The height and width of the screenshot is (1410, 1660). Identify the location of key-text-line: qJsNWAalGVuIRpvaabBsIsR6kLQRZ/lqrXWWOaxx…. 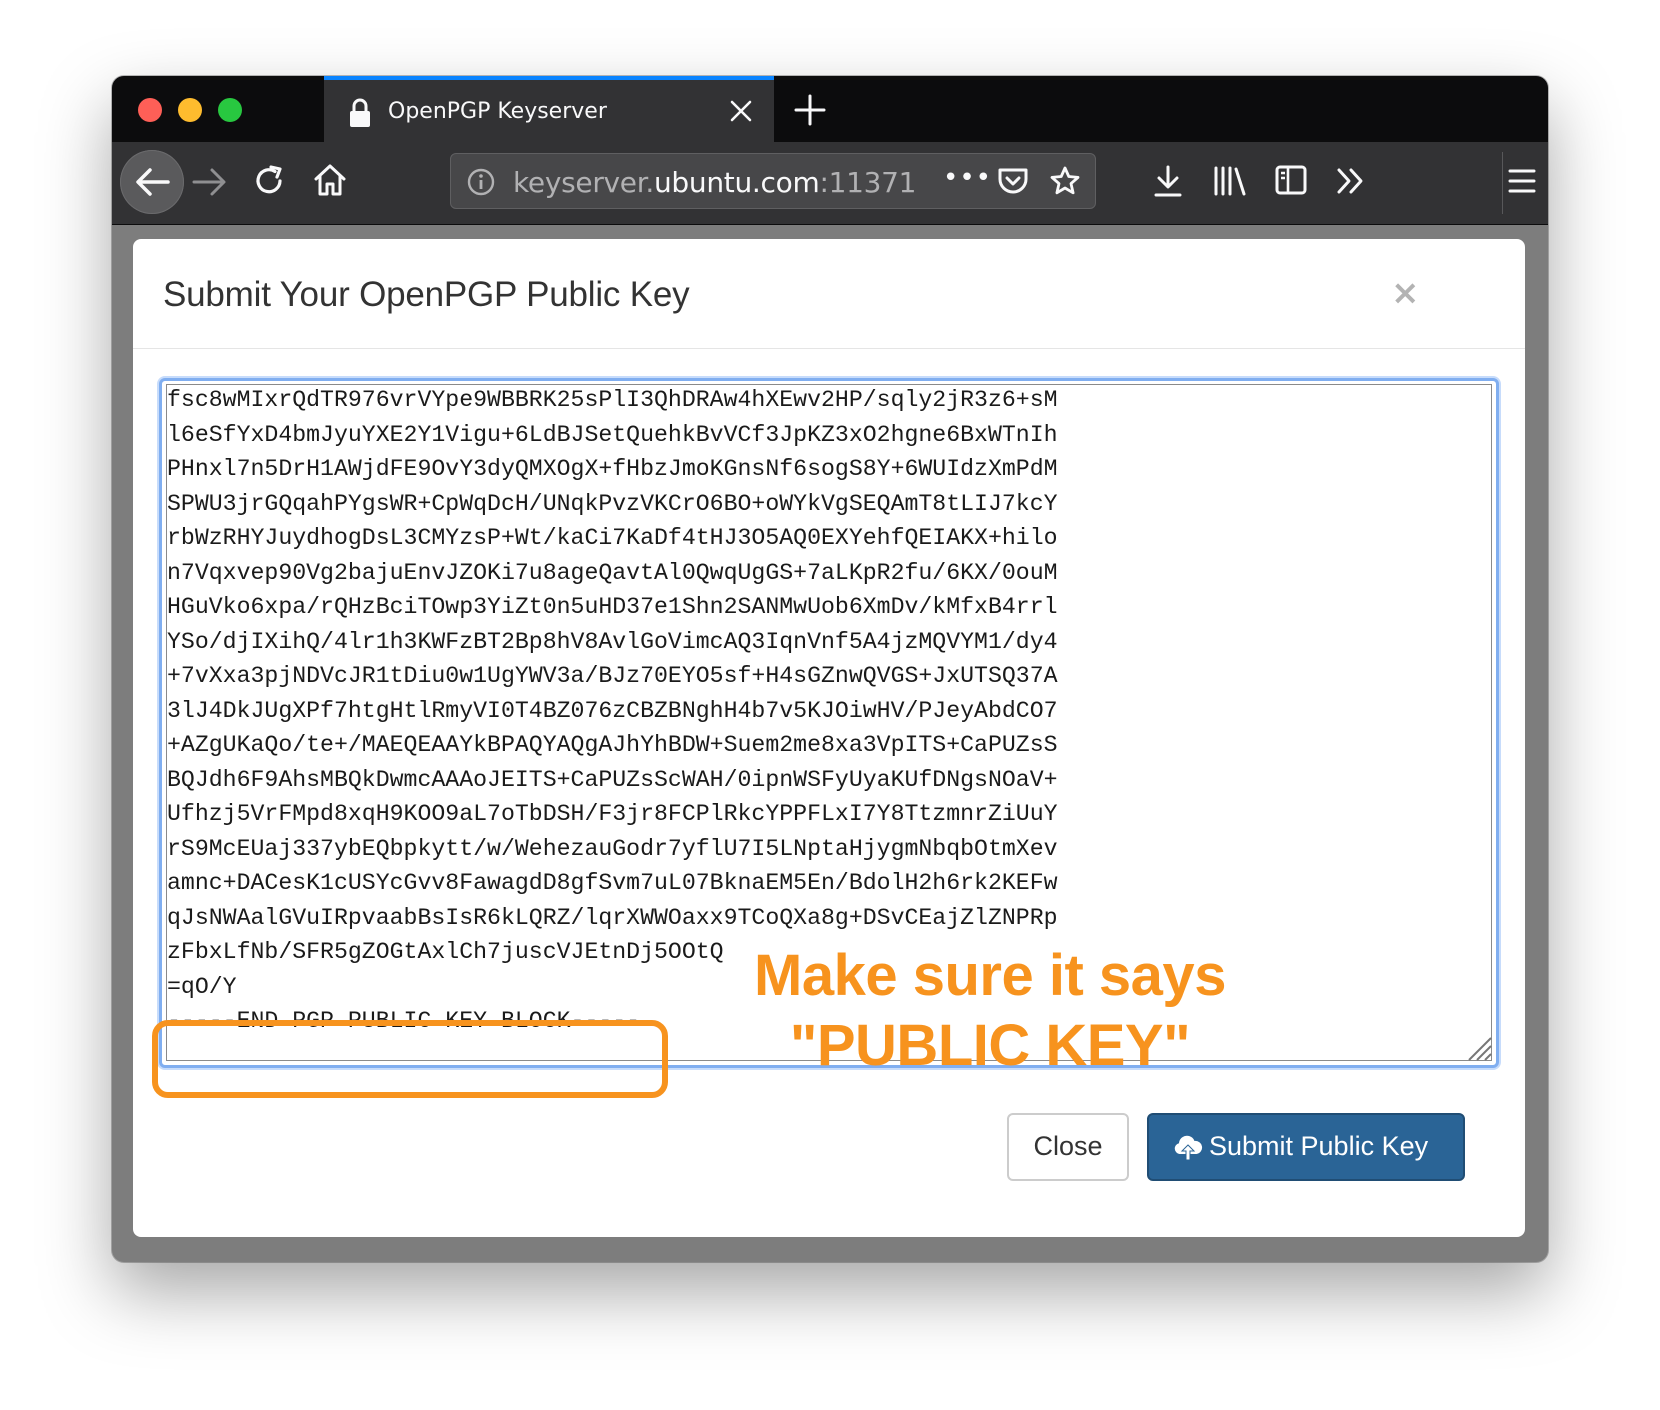
(612, 917).